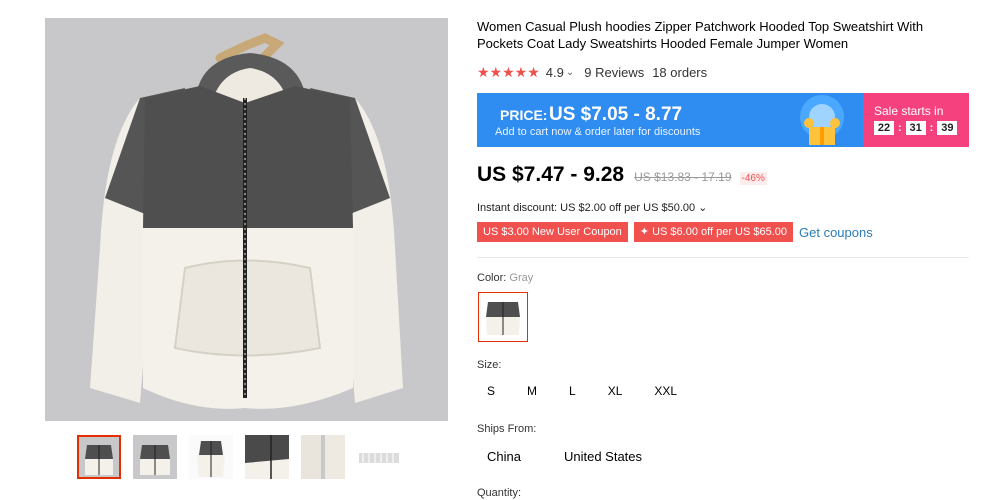 The height and width of the screenshot is (500, 994). Describe the element at coordinates (524, 115) in the screenshot. I see `banner-price-label: PRICE:` at that location.